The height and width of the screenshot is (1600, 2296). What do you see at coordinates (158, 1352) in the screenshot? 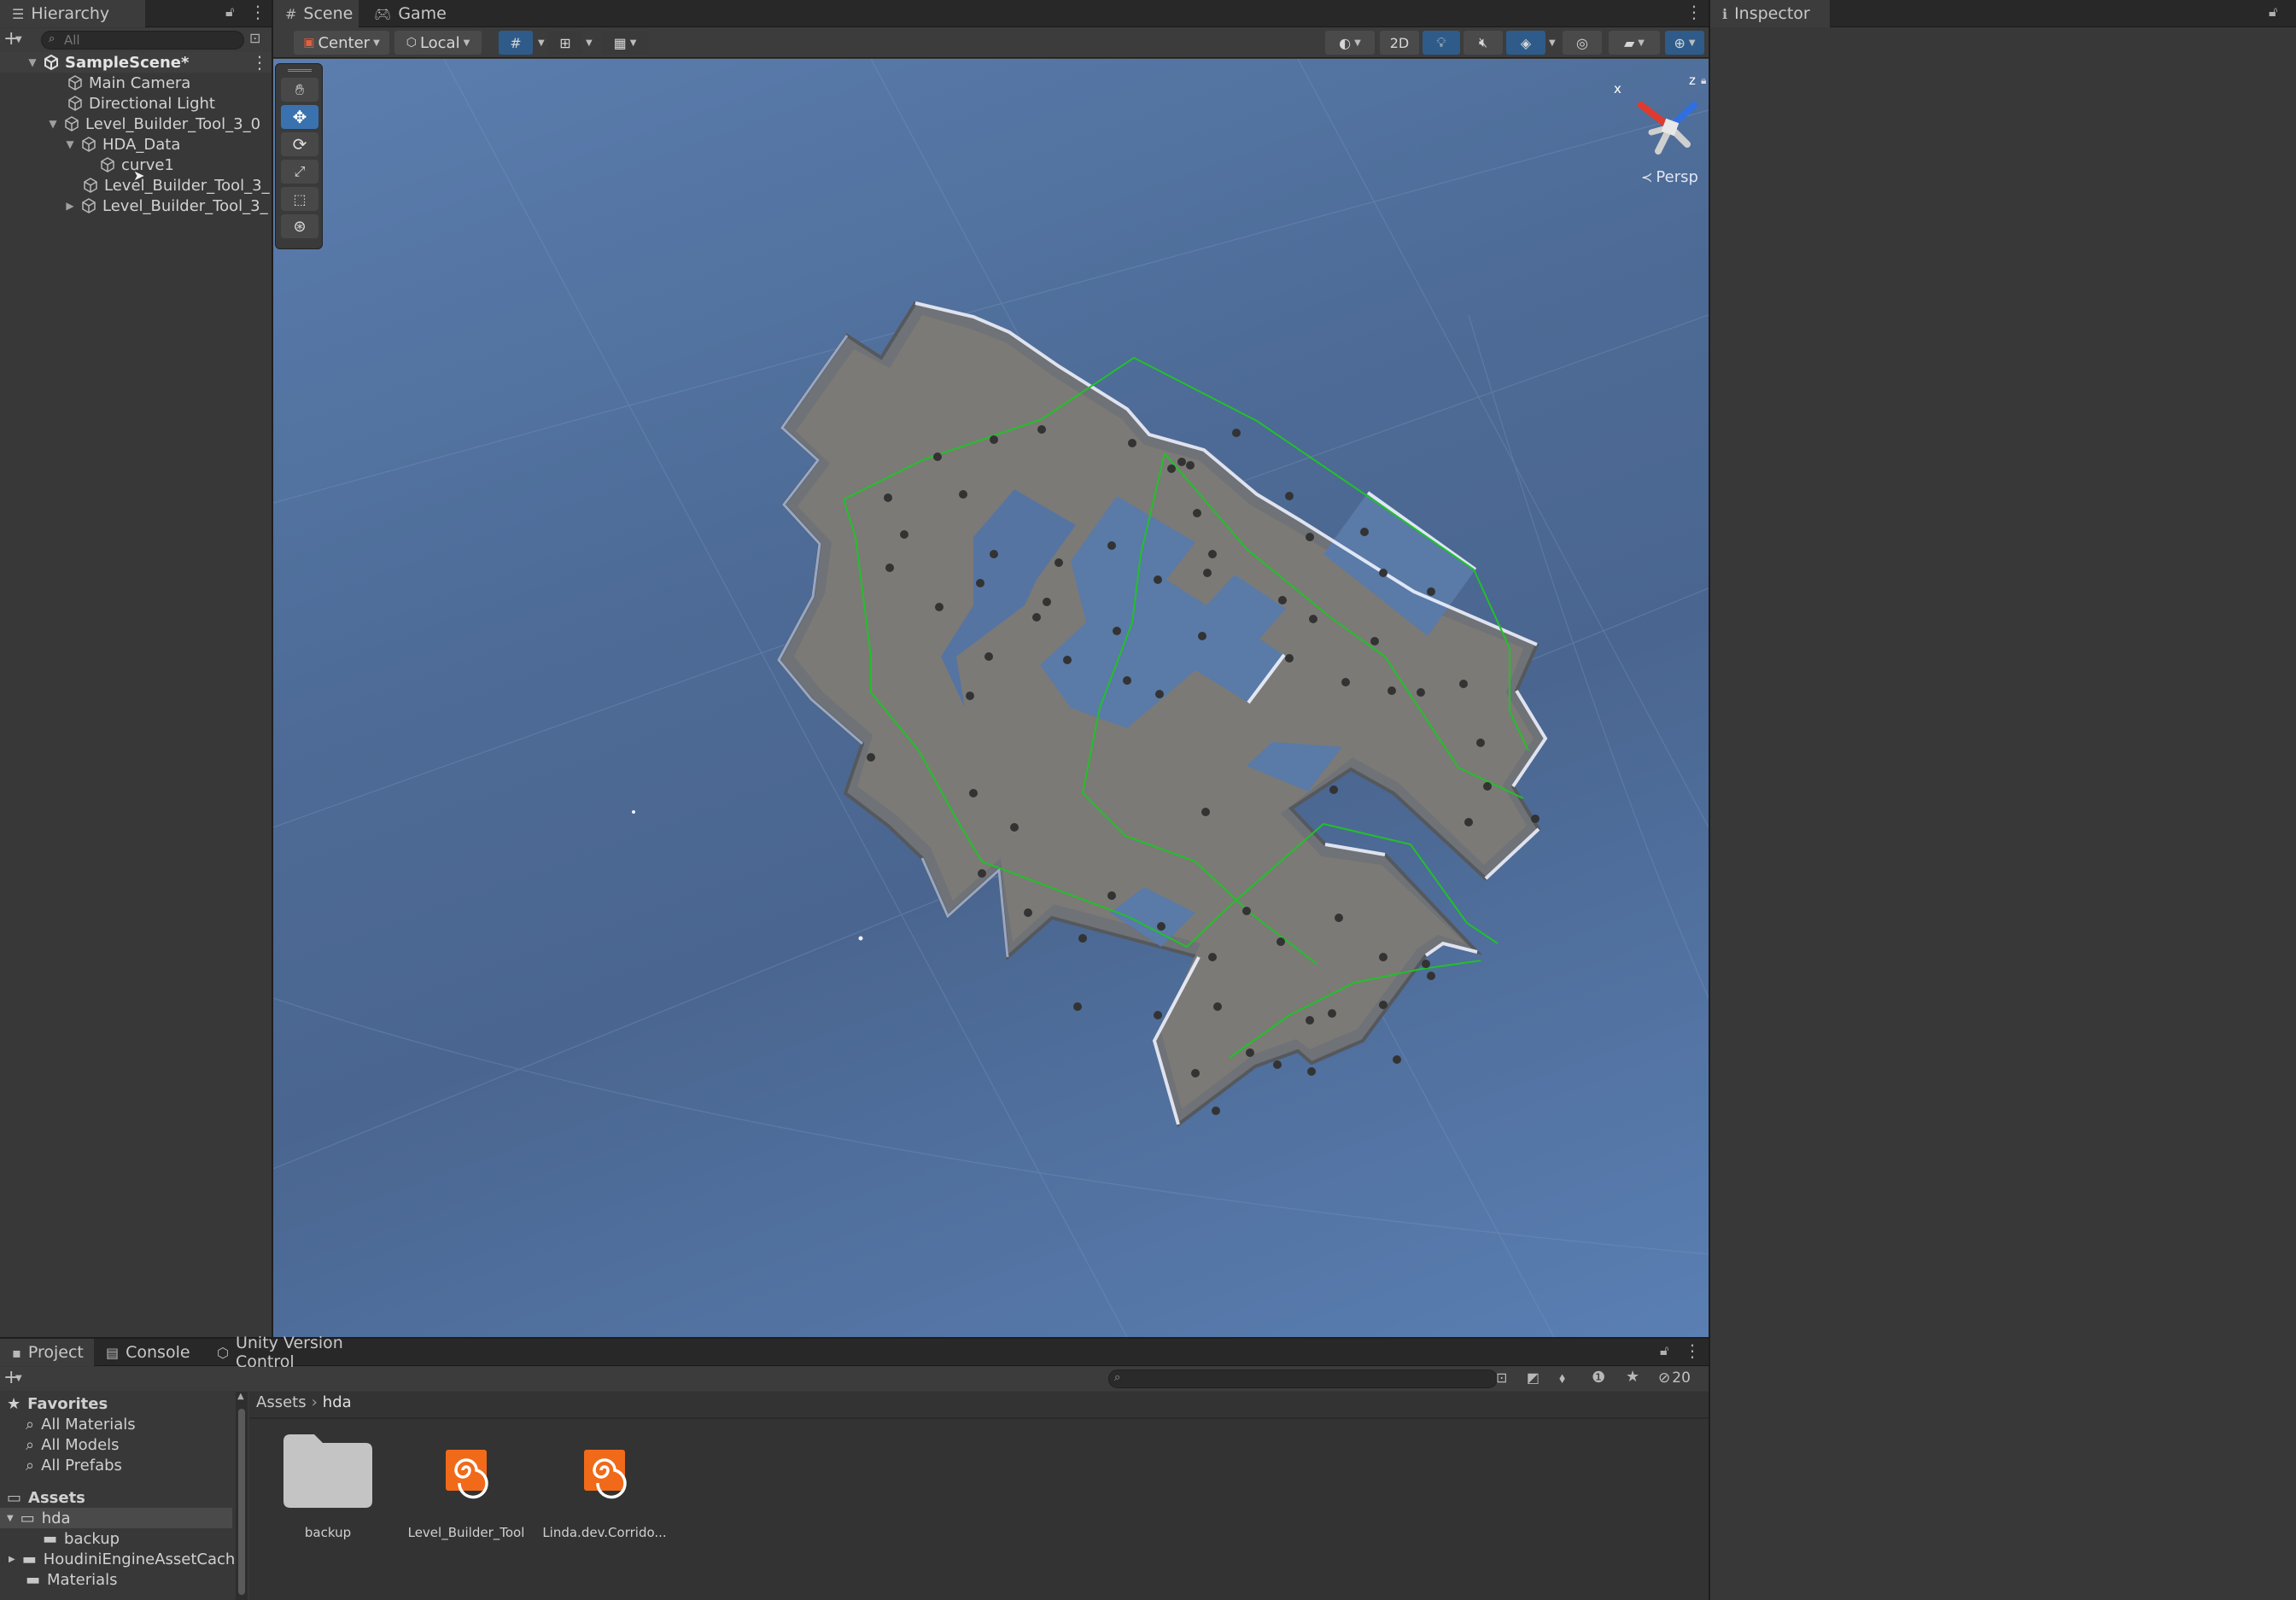
I see `tab-console-label: Console` at bounding box center [158, 1352].